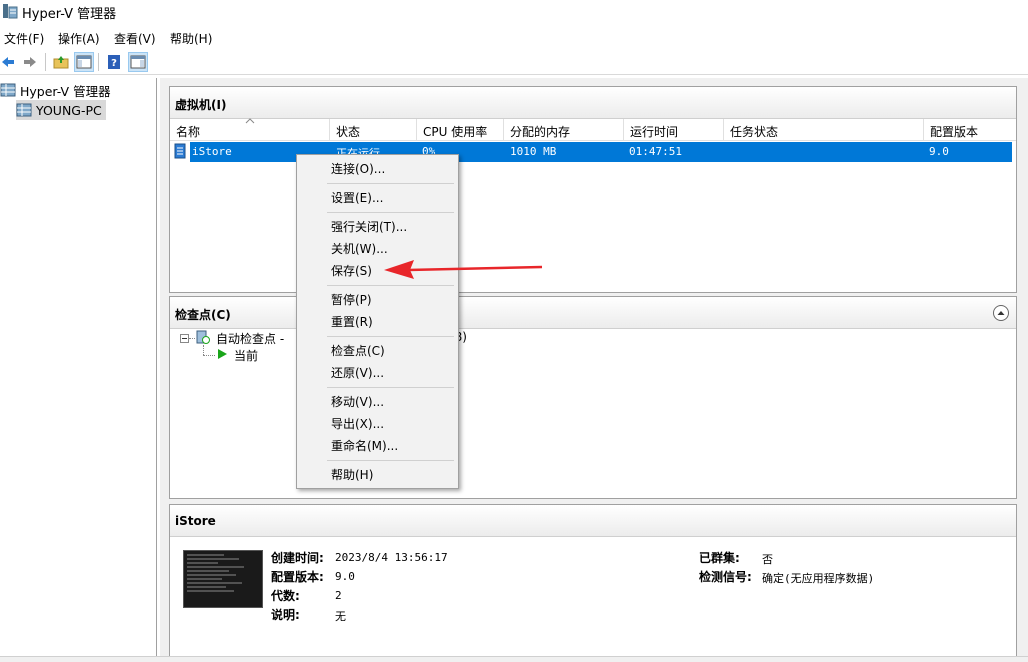 The height and width of the screenshot is (662, 1028). Describe the element at coordinates (69, 14) in the screenshot. I see `window-title: Hyper-V 管理器` at that location.